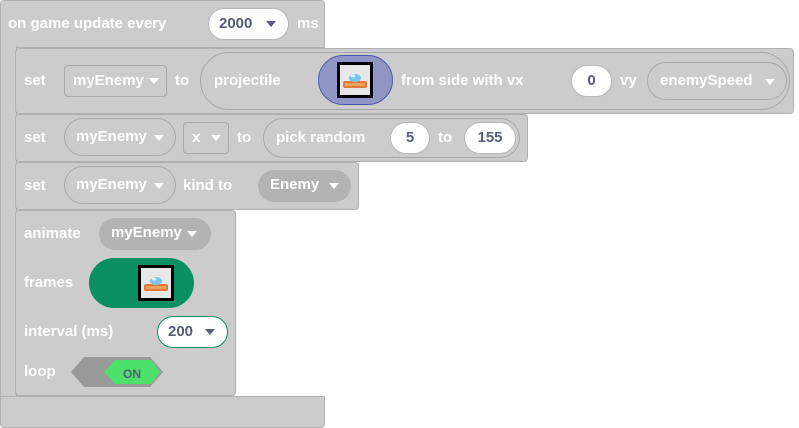 This screenshot has width=799, height=428. I want to click on loop-state: ON, so click(132, 374).